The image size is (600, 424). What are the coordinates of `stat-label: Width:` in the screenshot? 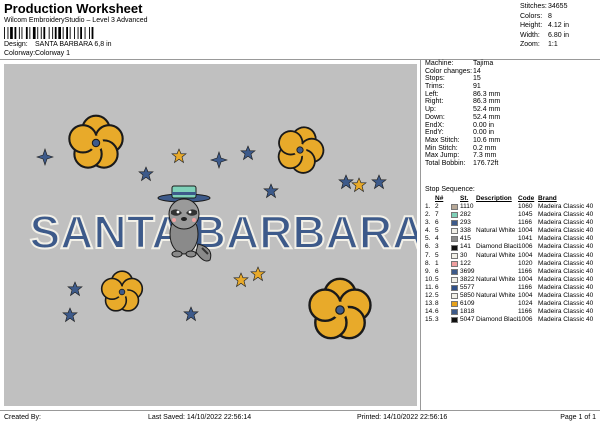 It's located at (530, 35).